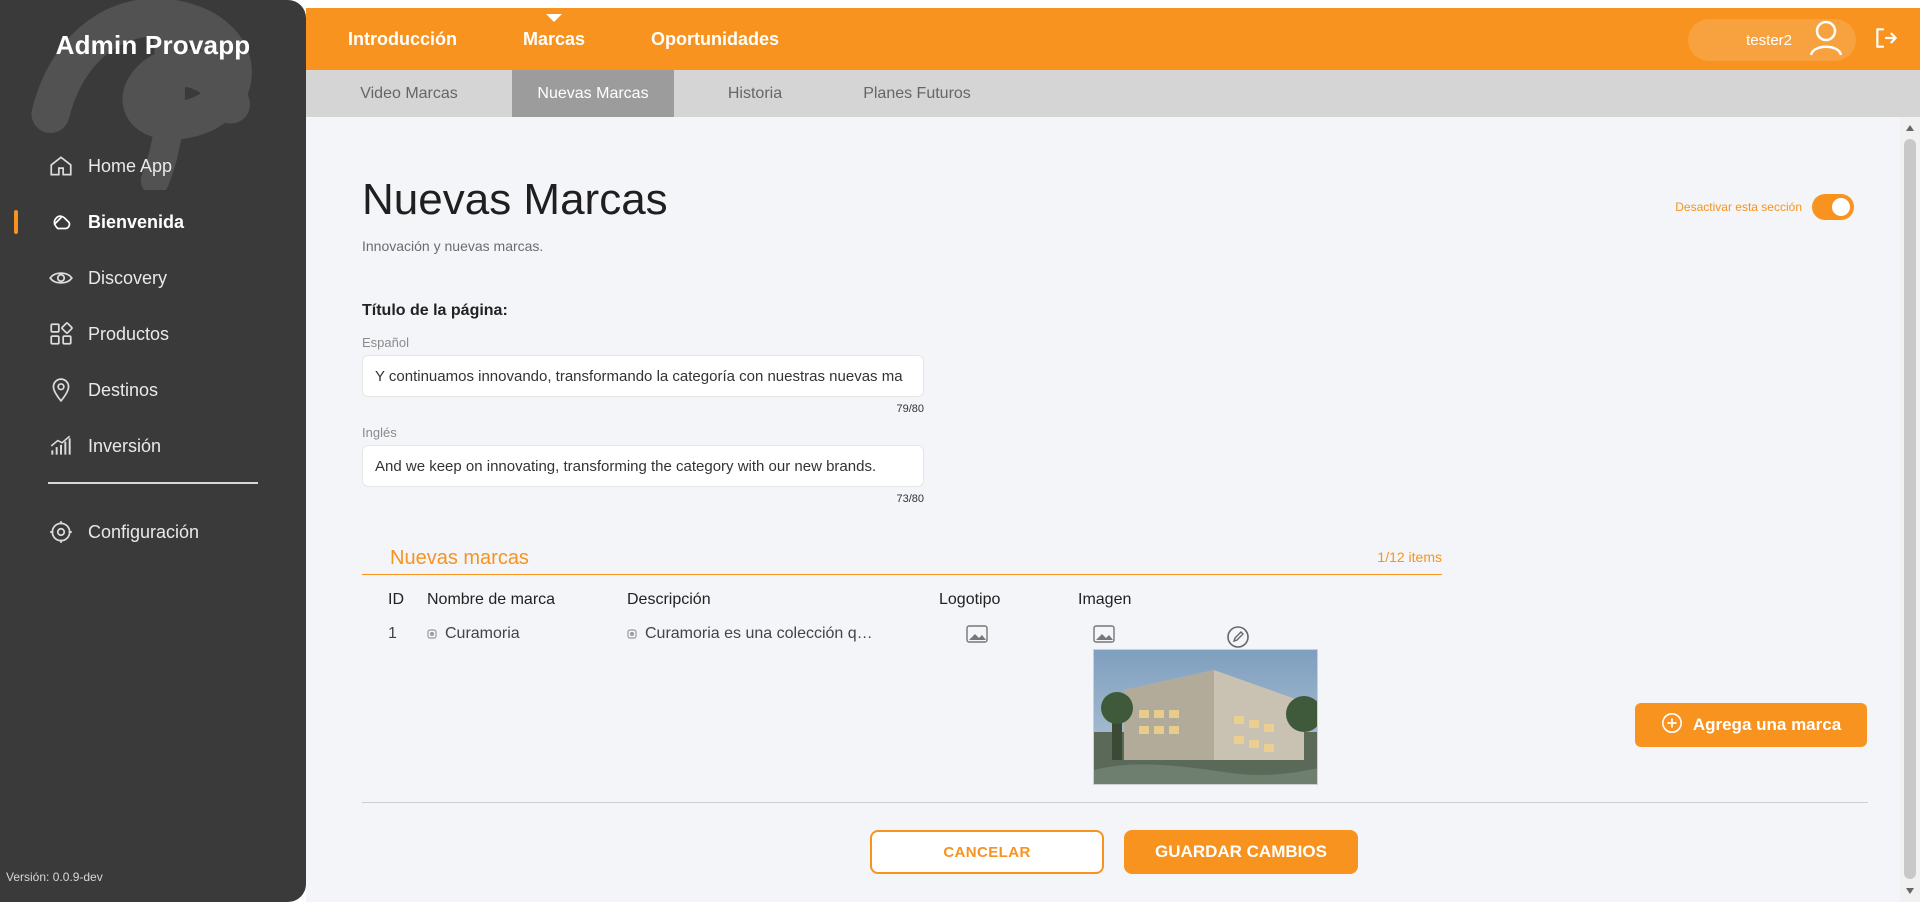 This screenshot has height=902, width=1920. I want to click on sidebar-item-inversion: Inversión, so click(153, 446).